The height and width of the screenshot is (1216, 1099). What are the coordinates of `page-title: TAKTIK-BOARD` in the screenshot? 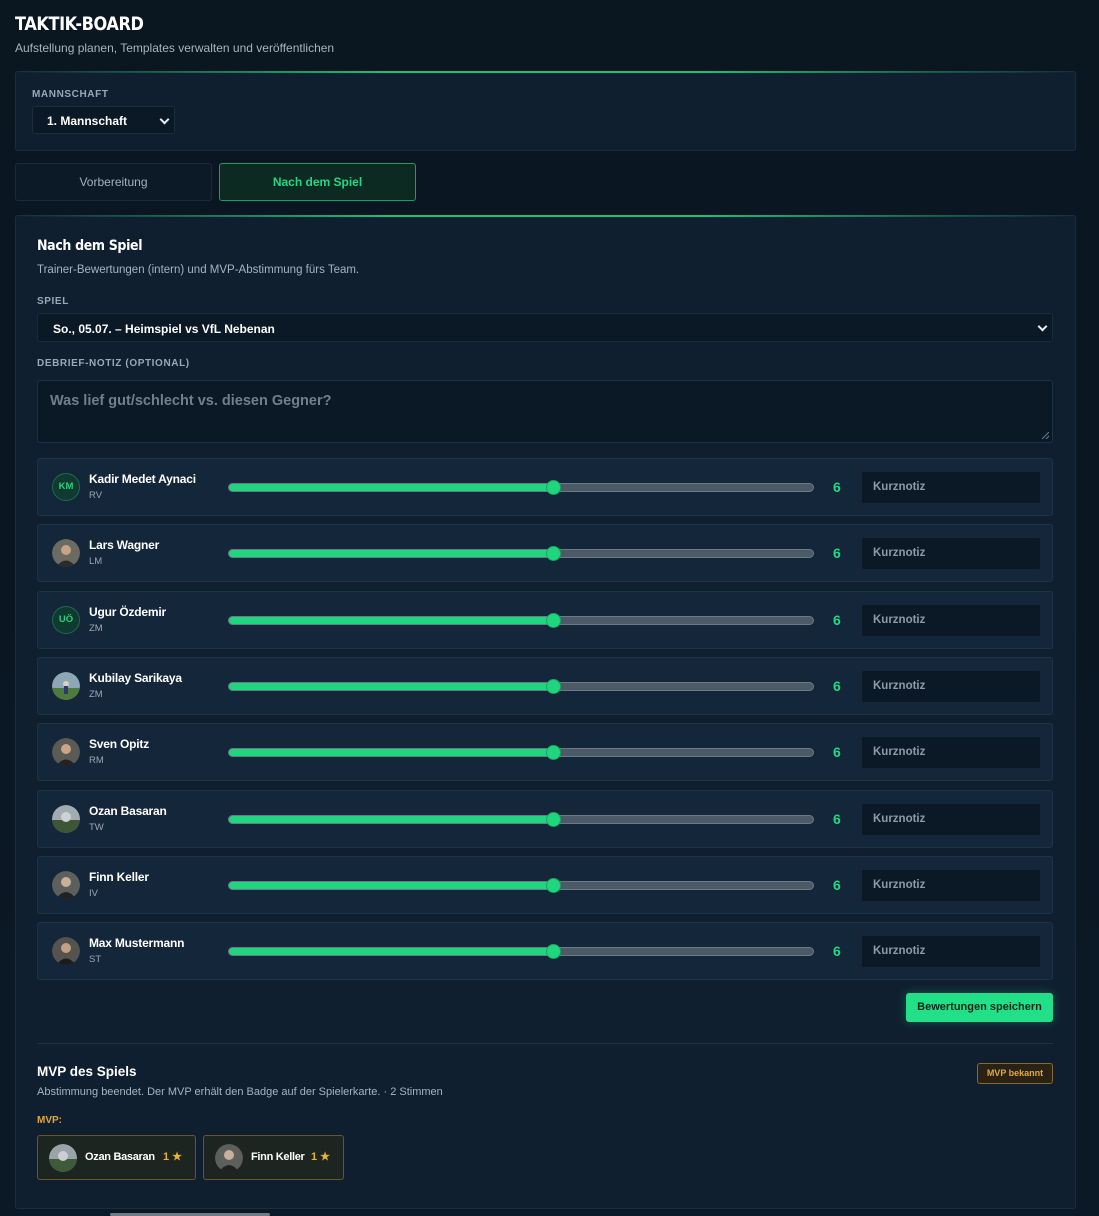 It's located at (79, 24).